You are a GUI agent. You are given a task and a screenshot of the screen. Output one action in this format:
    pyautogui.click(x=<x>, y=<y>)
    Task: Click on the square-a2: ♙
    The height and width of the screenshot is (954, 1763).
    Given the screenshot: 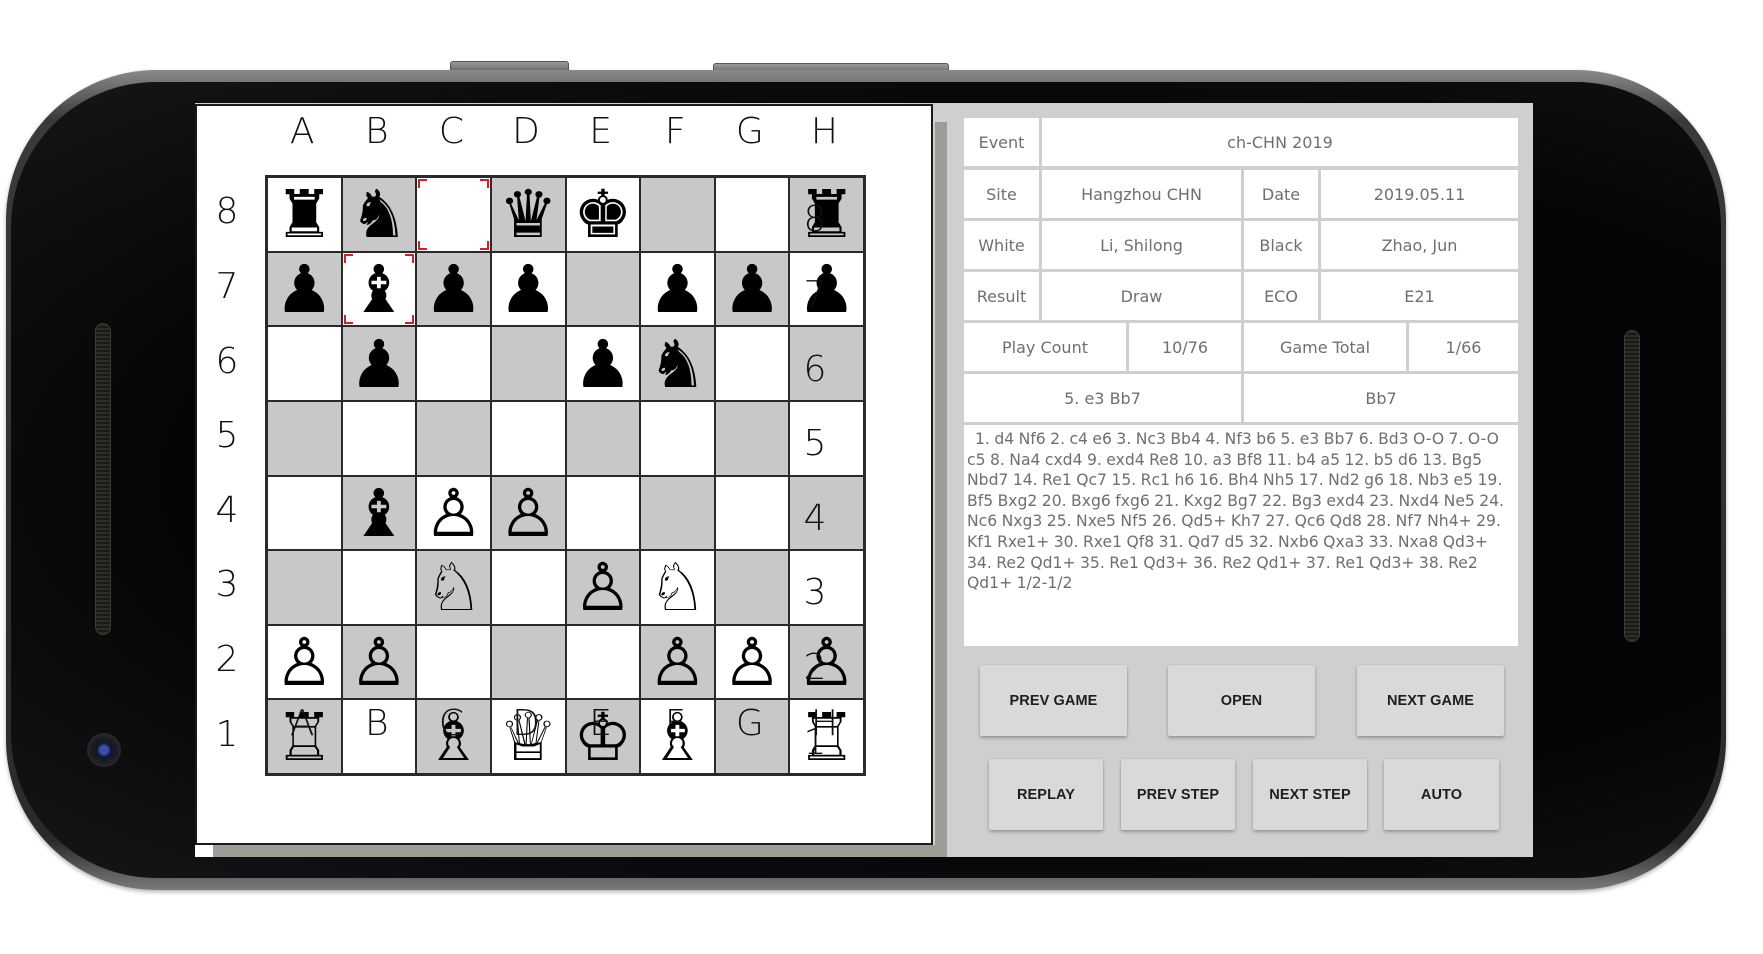 What is the action you would take?
    pyautogui.click(x=304, y=662)
    